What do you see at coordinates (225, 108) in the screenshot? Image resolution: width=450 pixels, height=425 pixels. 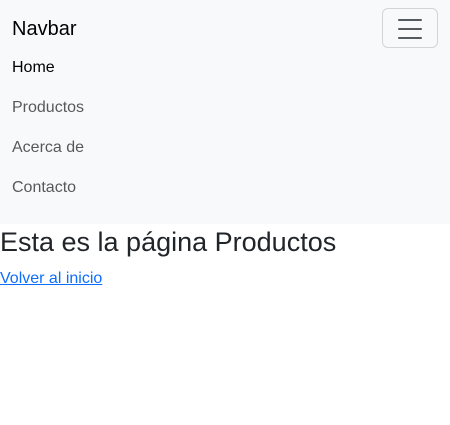 I see `nav-item-productos: Productos` at bounding box center [225, 108].